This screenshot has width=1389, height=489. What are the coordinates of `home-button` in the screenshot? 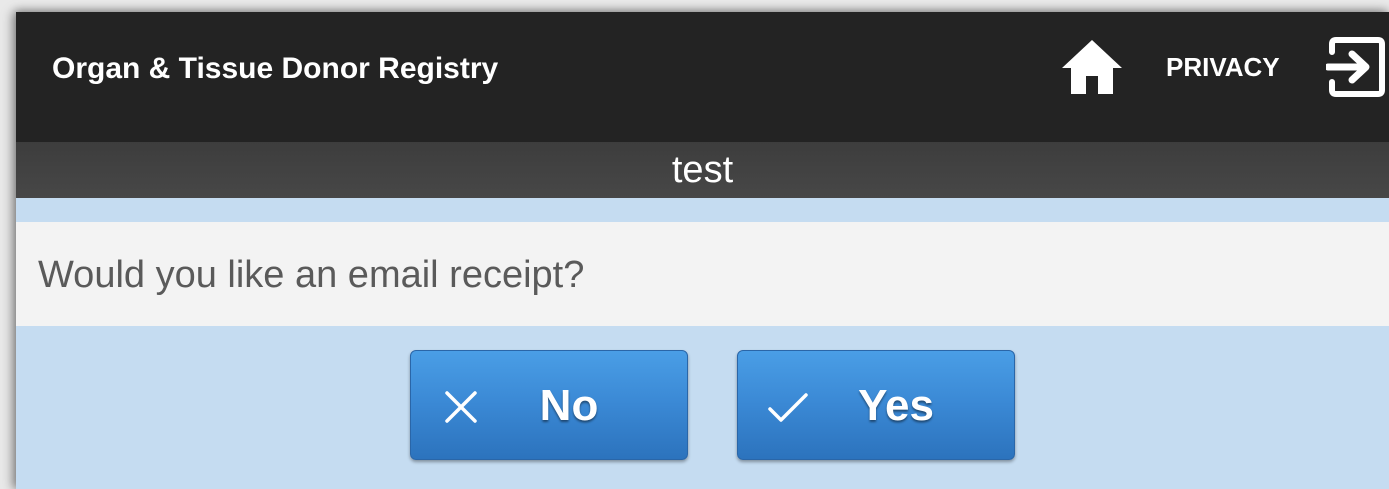 It's located at (1092, 67).